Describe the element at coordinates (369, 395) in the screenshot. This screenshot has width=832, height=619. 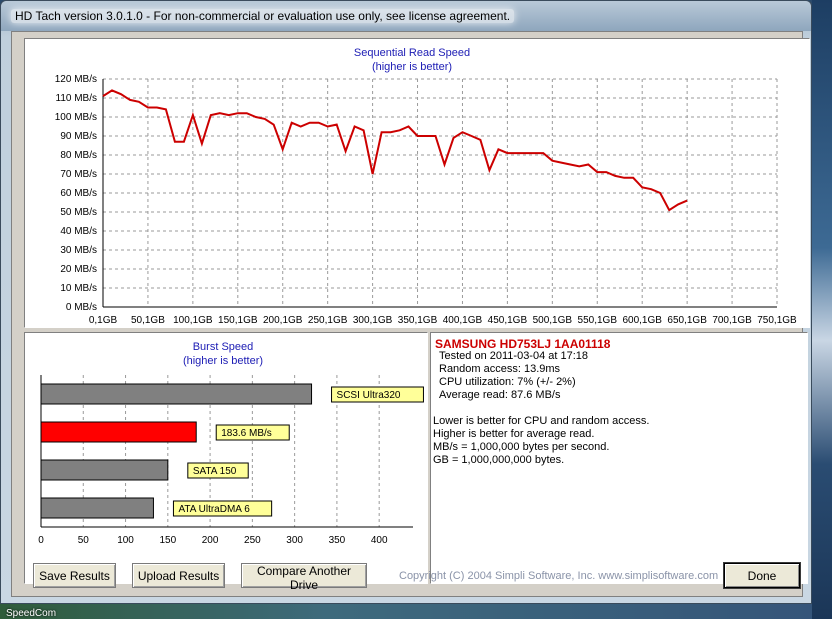
I see `bar-label: SCSI Ultra320` at that location.